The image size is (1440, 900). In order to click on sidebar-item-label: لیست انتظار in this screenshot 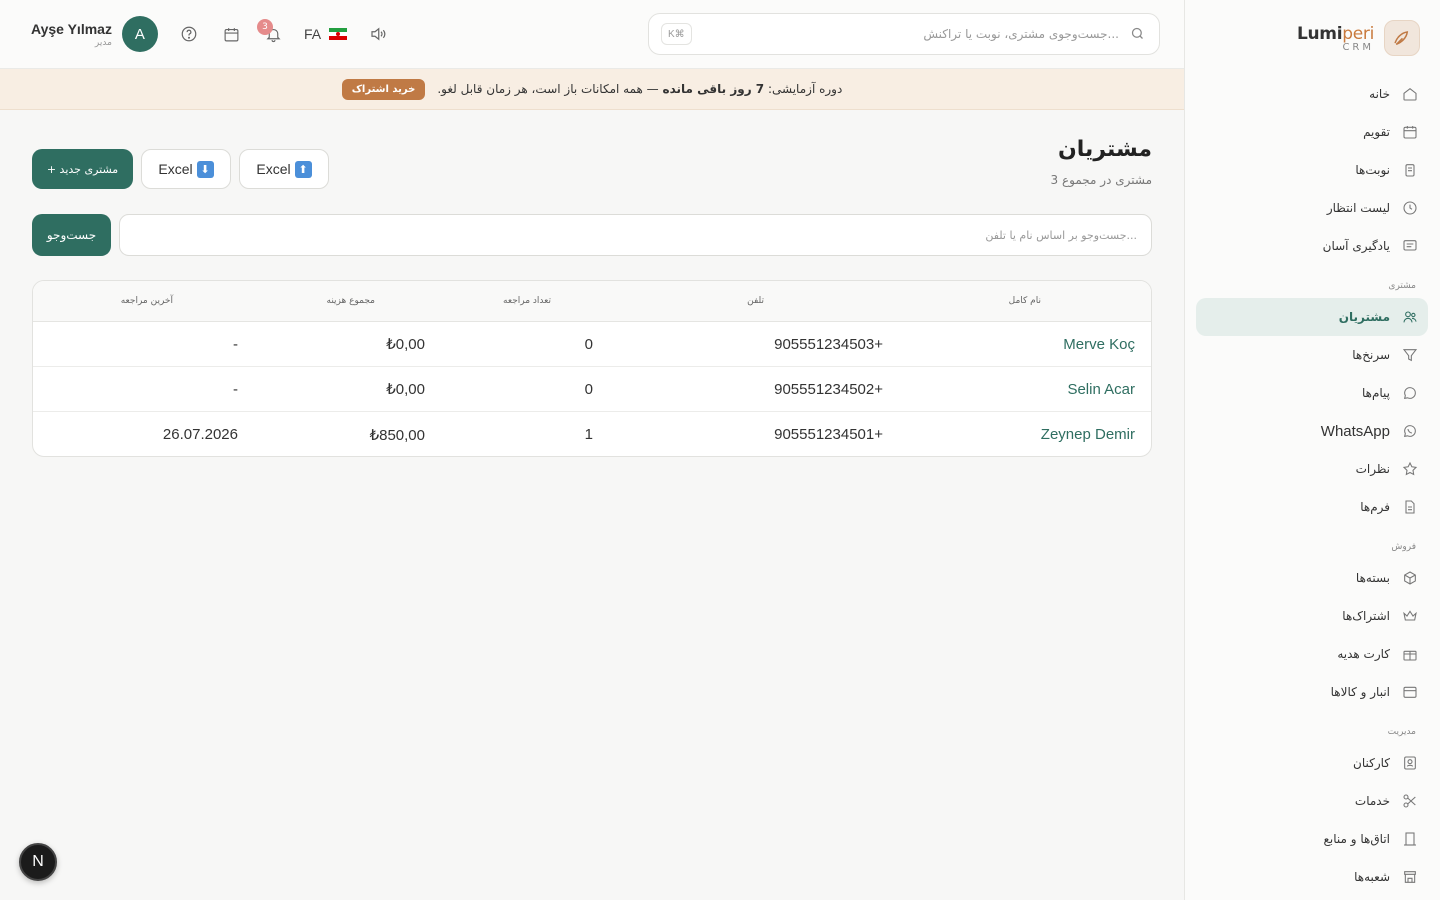, I will do `click(1358, 208)`.